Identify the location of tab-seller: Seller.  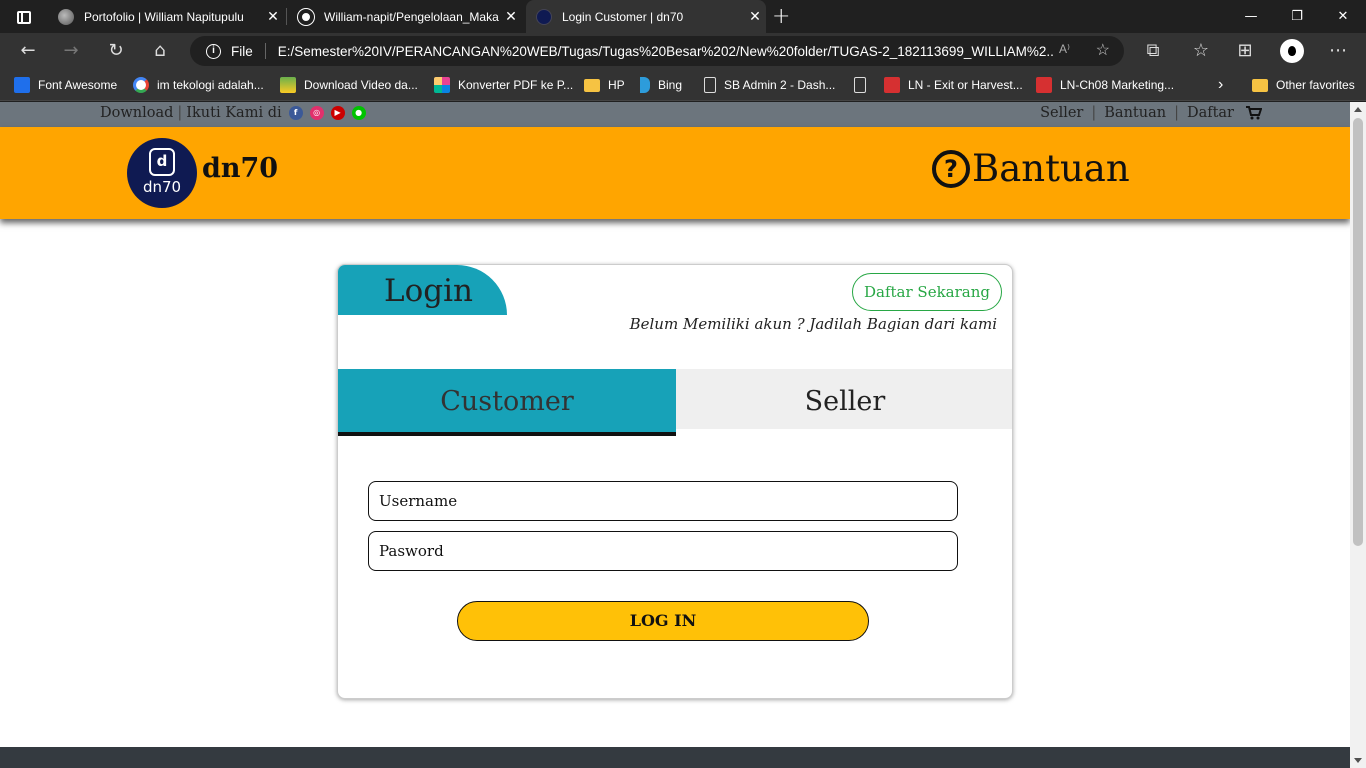
(844, 399).